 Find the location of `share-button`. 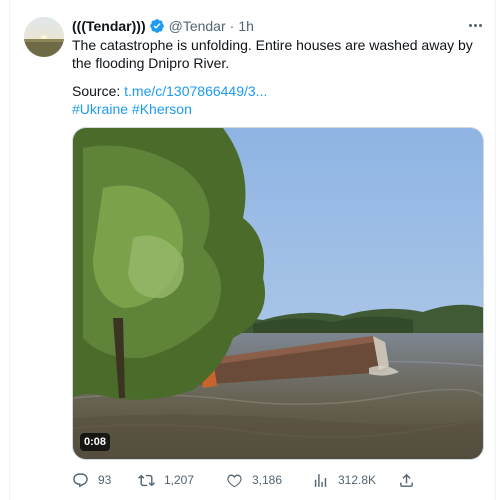

share-button is located at coordinates (406, 480).